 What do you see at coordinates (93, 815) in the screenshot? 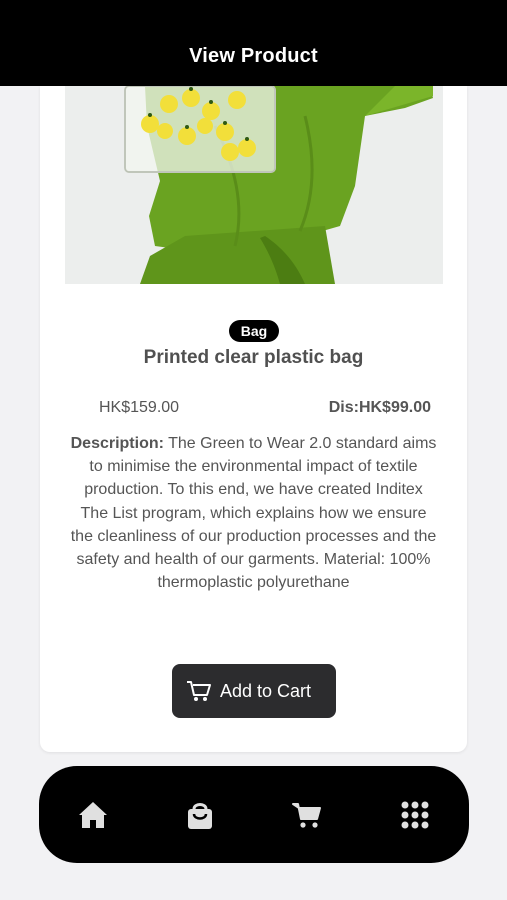
I see `home-icon` at bounding box center [93, 815].